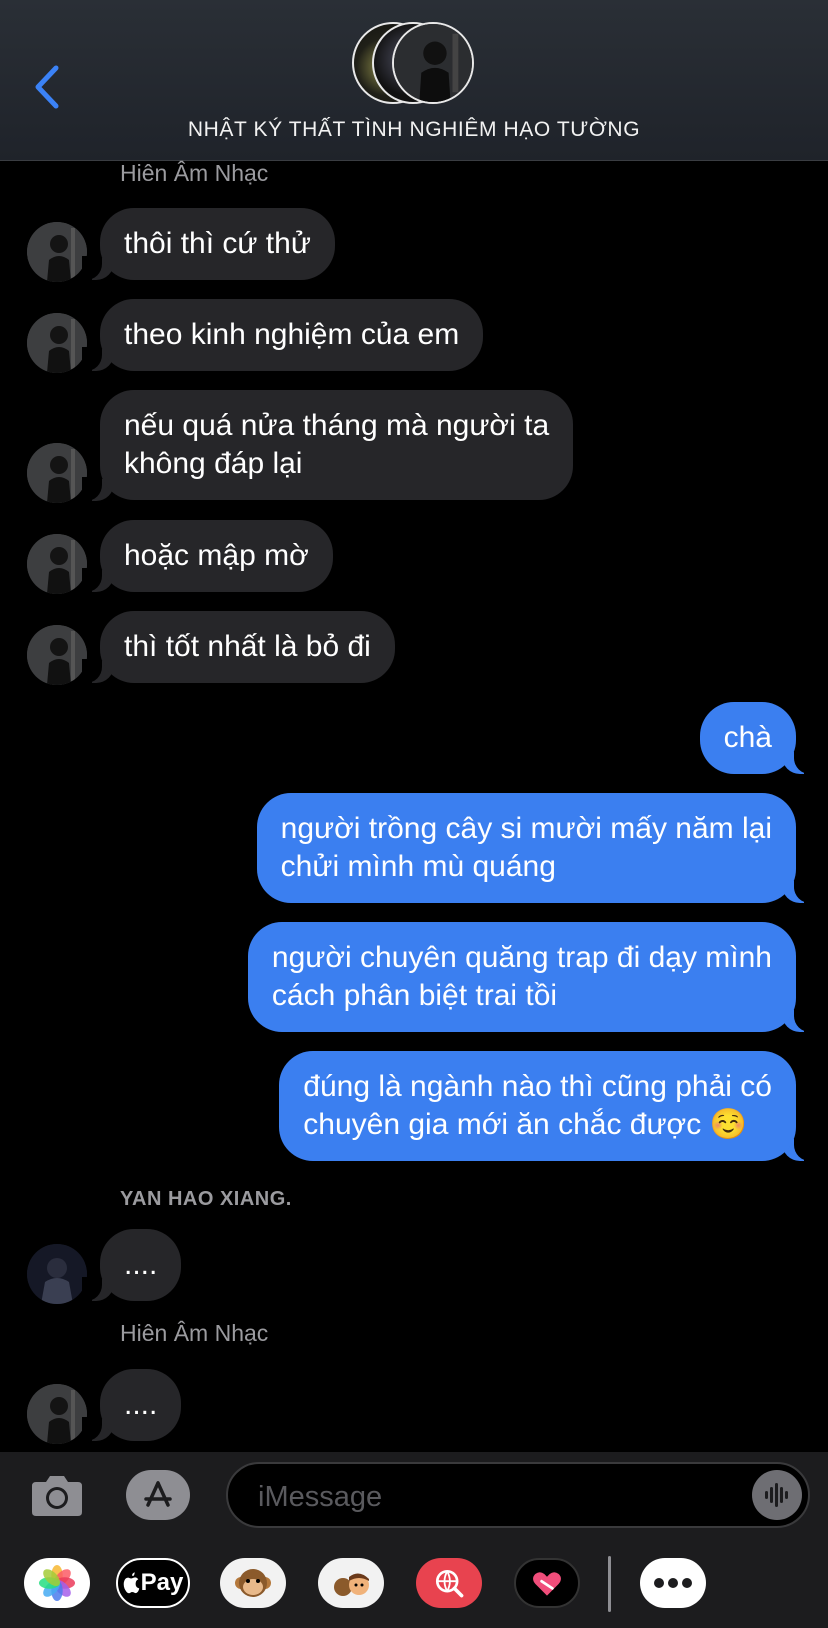  I want to click on message-input-container, so click(518, 1495).